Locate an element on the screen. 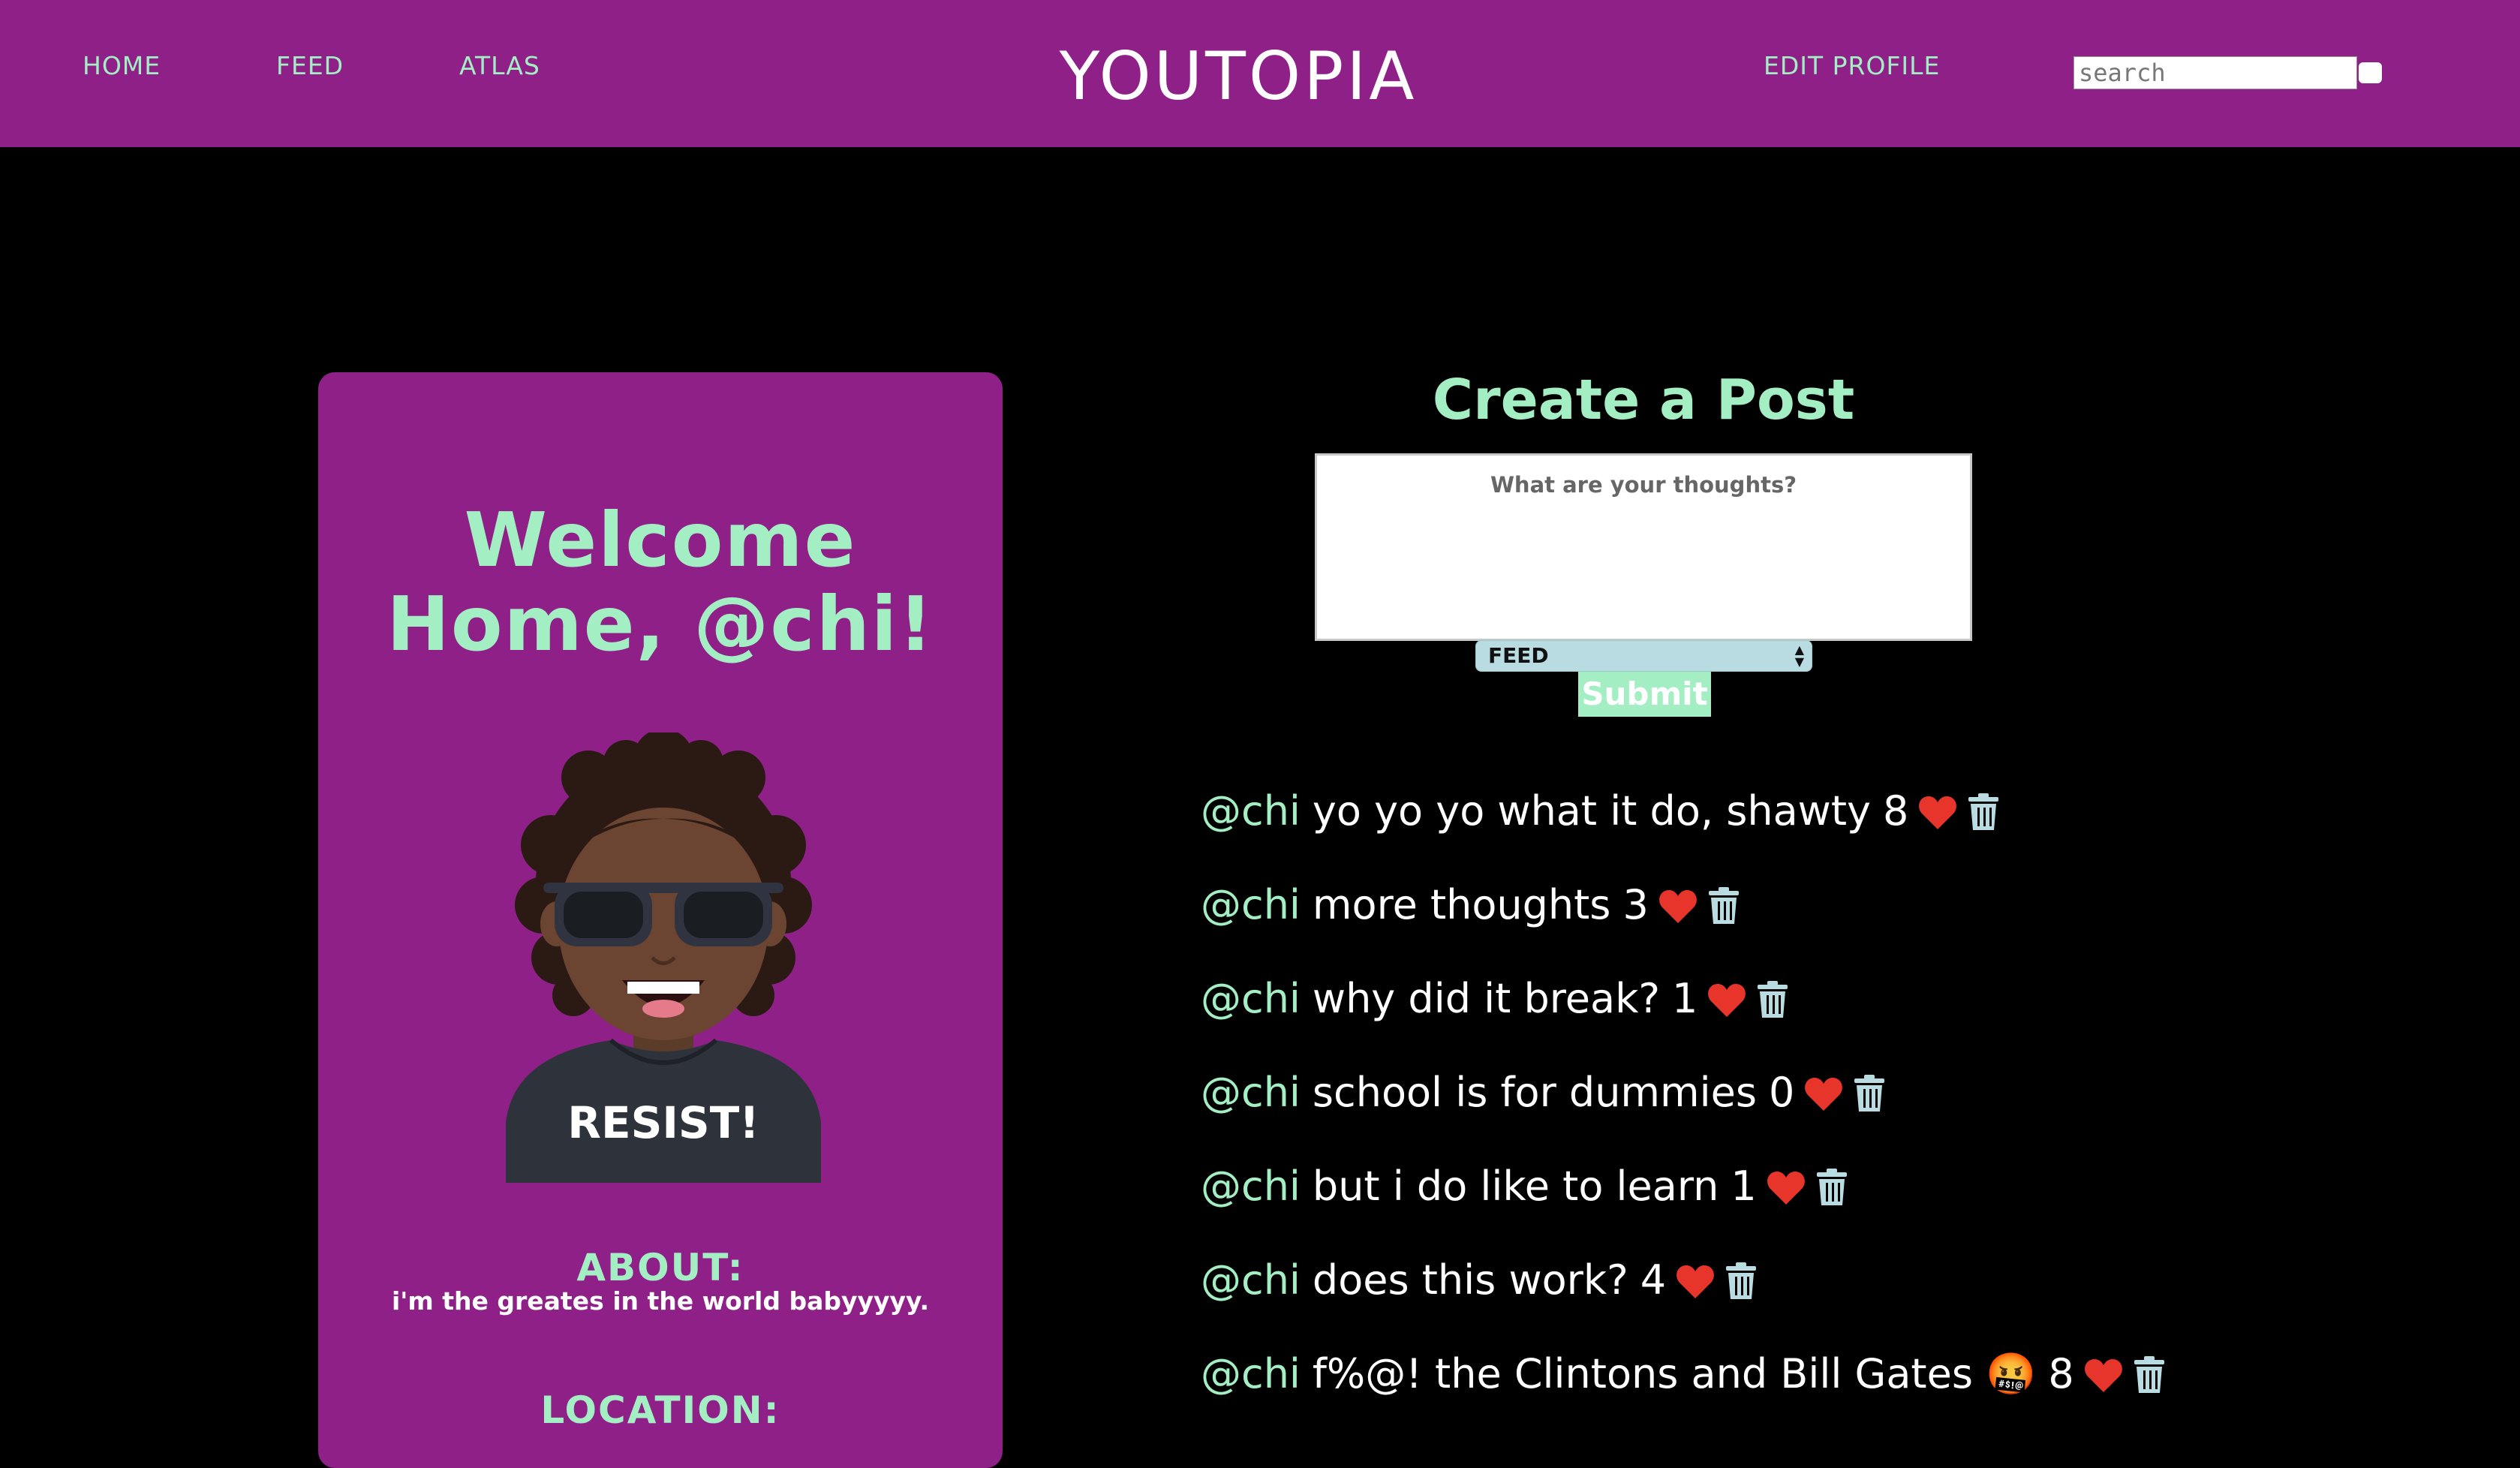 The image size is (2520, 1468). welcome-line-1: Welcome is located at coordinates (660, 540).